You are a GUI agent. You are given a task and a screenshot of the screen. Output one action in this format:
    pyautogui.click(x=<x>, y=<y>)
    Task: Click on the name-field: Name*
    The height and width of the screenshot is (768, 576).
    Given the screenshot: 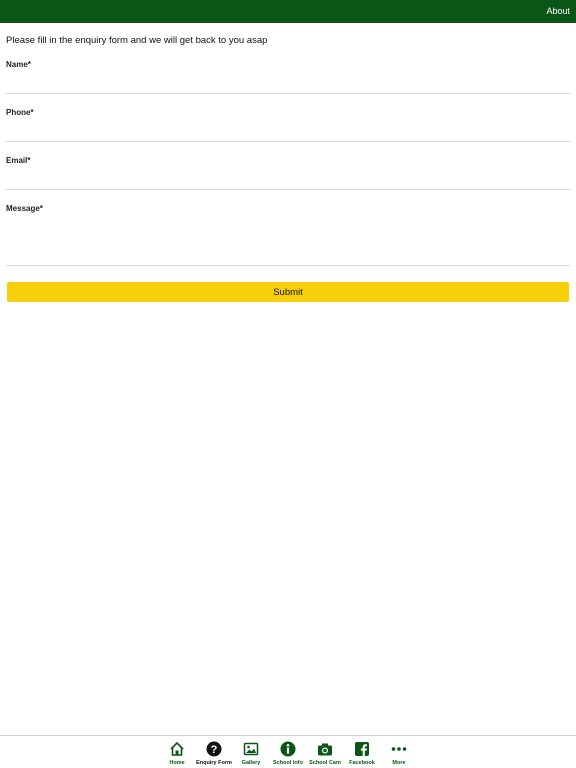 What is the action you would take?
    pyautogui.click(x=288, y=77)
    